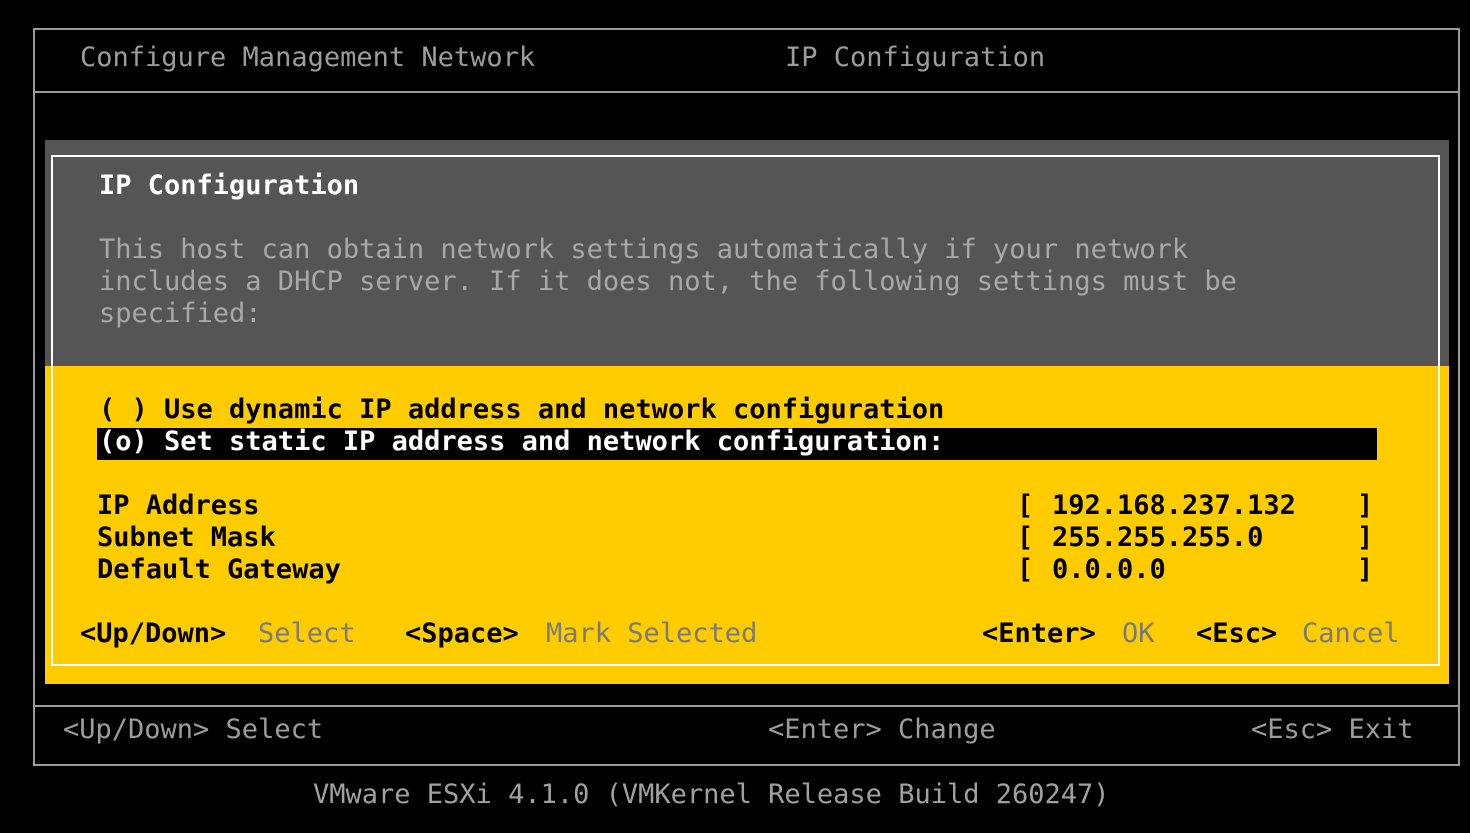 Image resolution: width=1470 pixels, height=833 pixels. What do you see at coordinates (1109, 570) in the screenshot?
I see `default-gateway-field: 0.0.0.0` at bounding box center [1109, 570].